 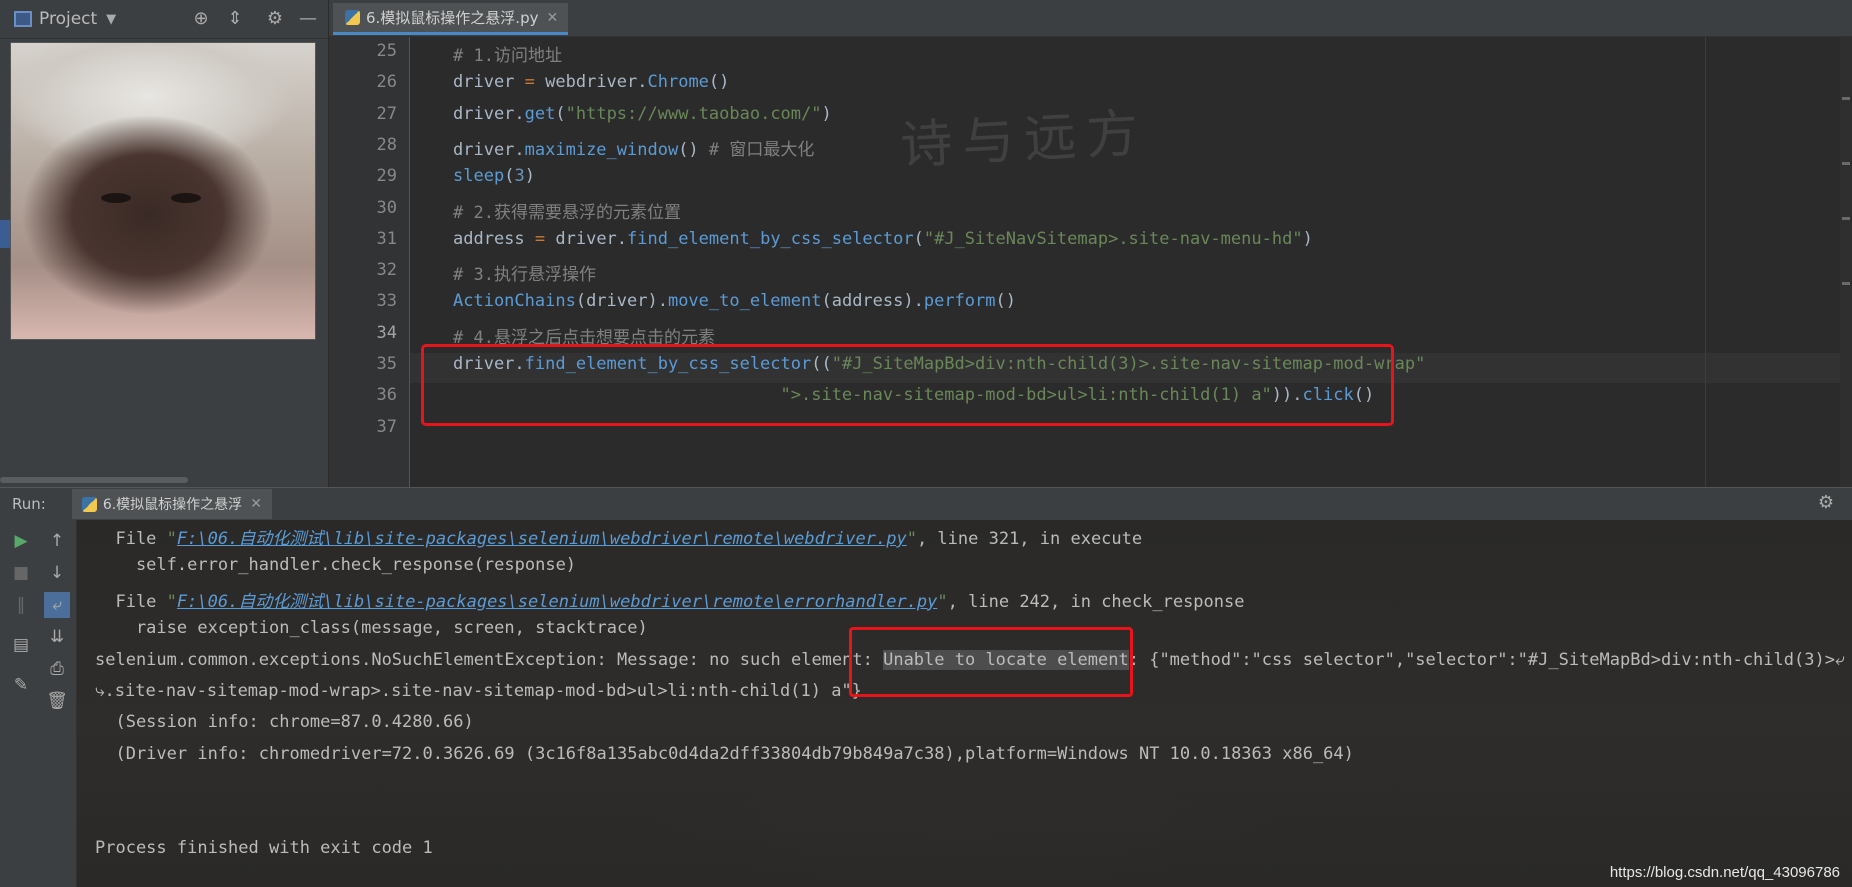 I want to click on line-number: 32, so click(x=386, y=270).